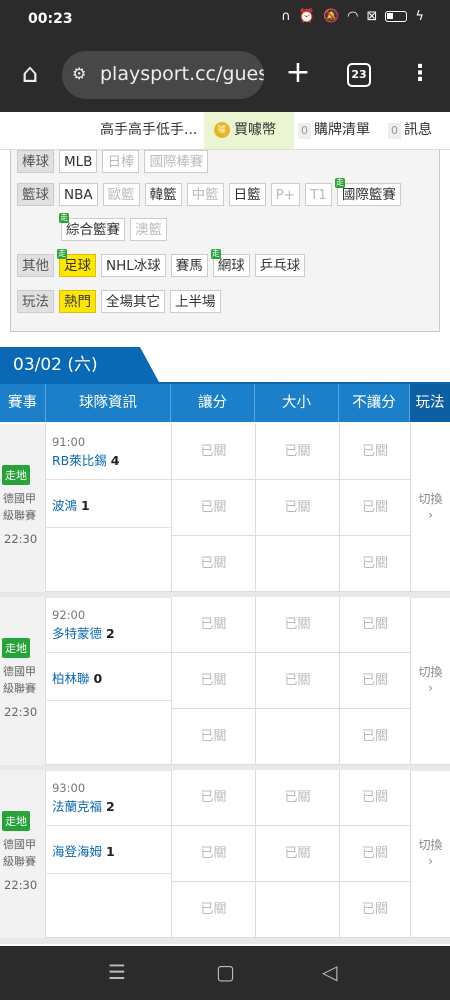  I want to click on filter-npb: 日棒, so click(121, 161).